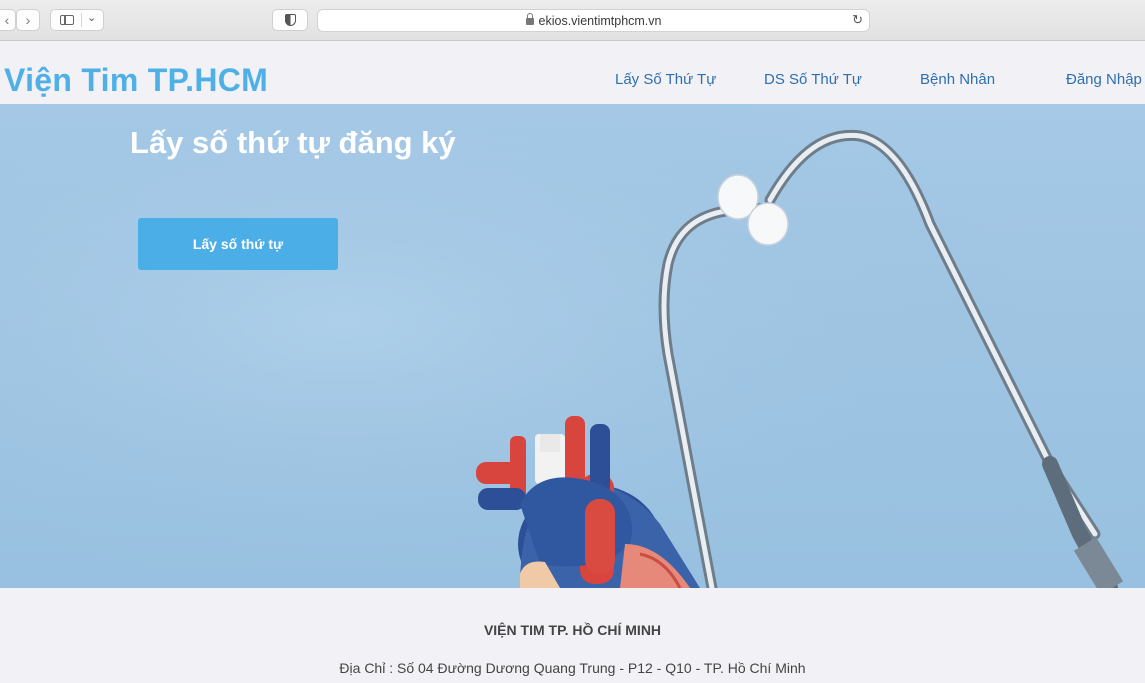 The height and width of the screenshot is (683, 1145). What do you see at coordinates (67, 20) in the screenshot?
I see `sidebar-icon` at bounding box center [67, 20].